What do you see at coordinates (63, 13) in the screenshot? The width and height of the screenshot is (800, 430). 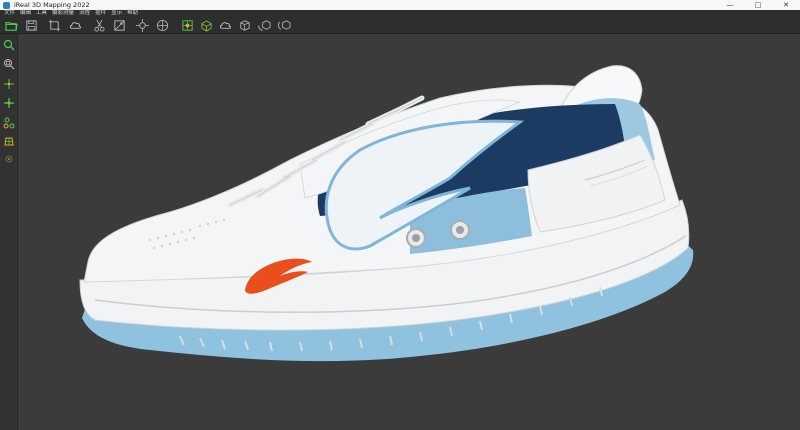 I see `menu-photogrammetry: 摄影测量` at bounding box center [63, 13].